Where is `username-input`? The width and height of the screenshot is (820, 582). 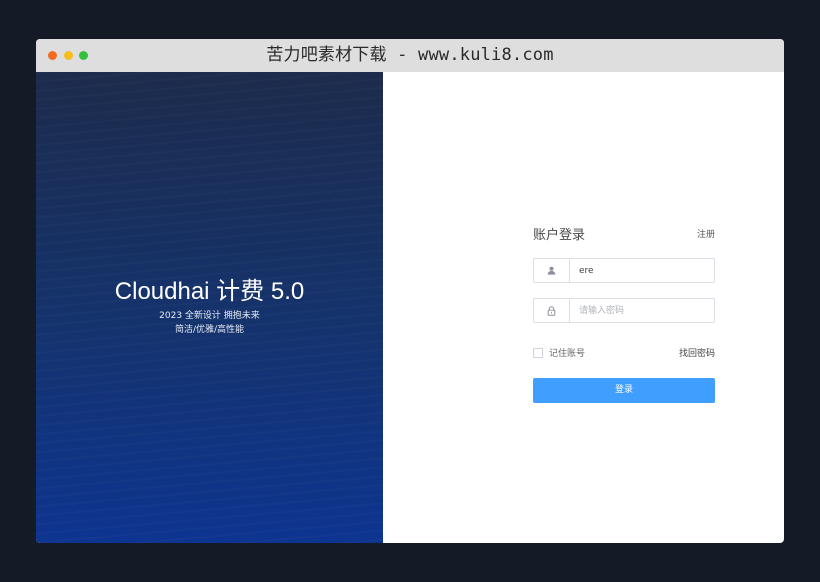
username-input is located at coordinates (641, 270).